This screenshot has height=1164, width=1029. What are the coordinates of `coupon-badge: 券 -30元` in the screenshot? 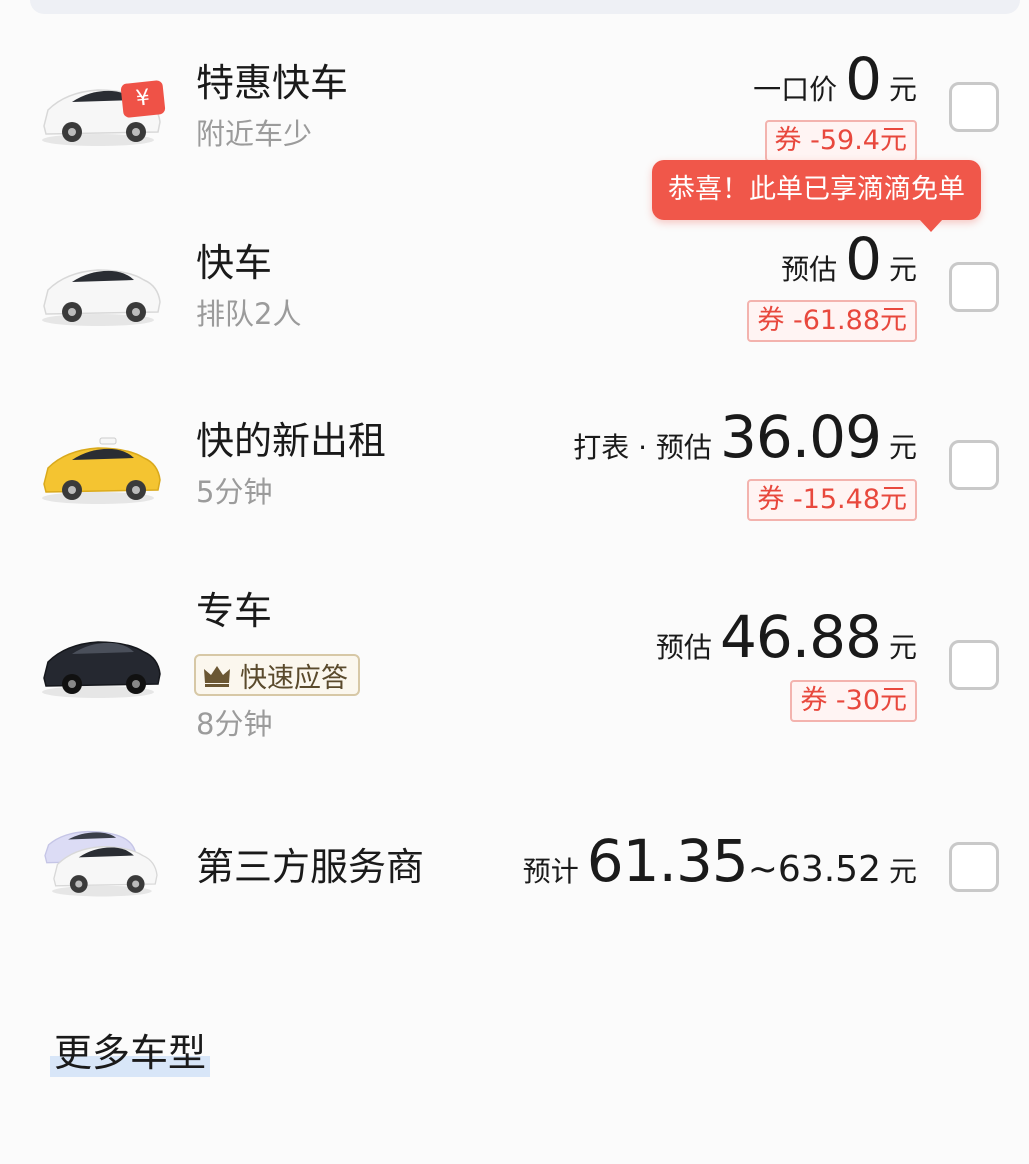 It's located at (853, 701).